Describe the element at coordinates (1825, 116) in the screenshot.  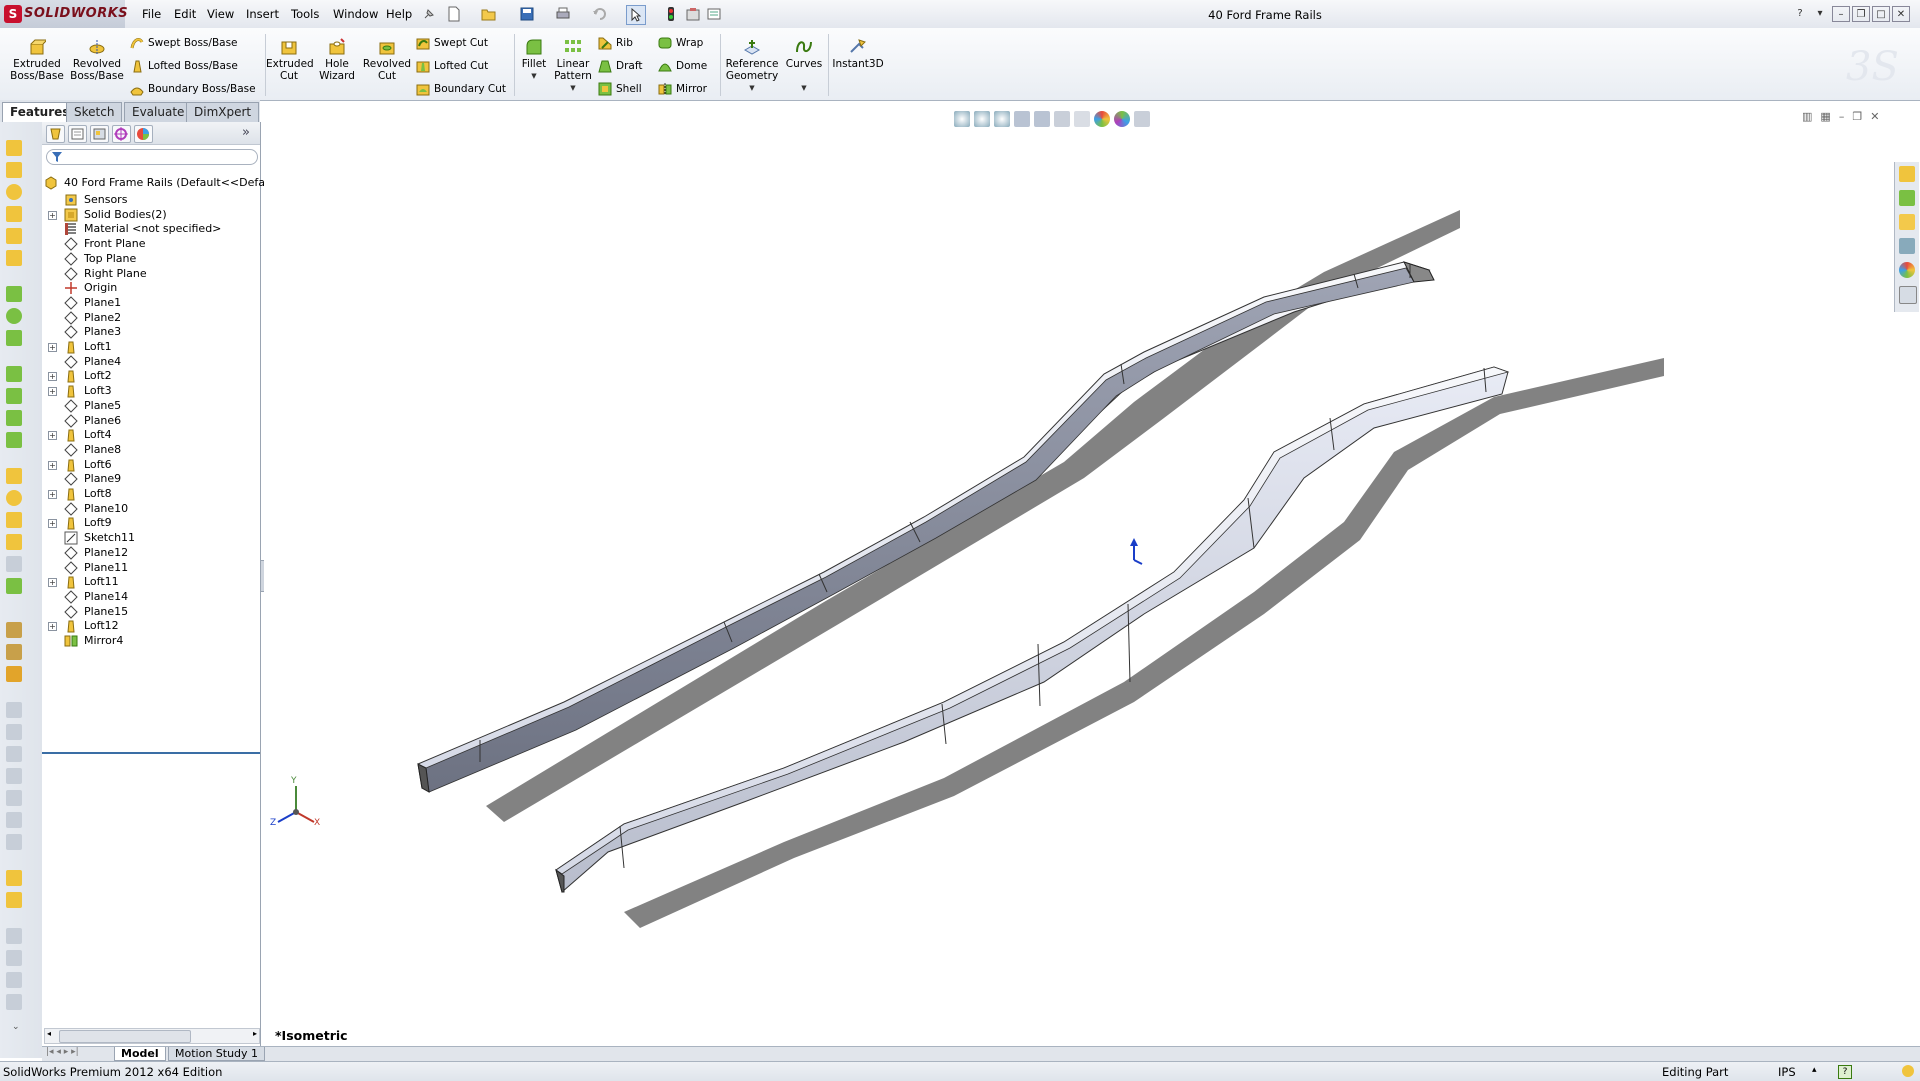
I see `viewport-tile-icon: ▦` at that location.